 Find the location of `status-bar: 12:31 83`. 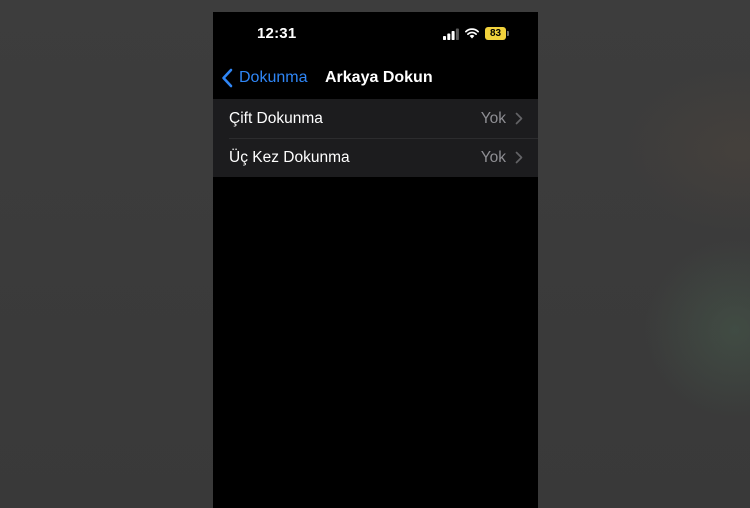

status-bar: 12:31 83 is located at coordinates (375, 34).